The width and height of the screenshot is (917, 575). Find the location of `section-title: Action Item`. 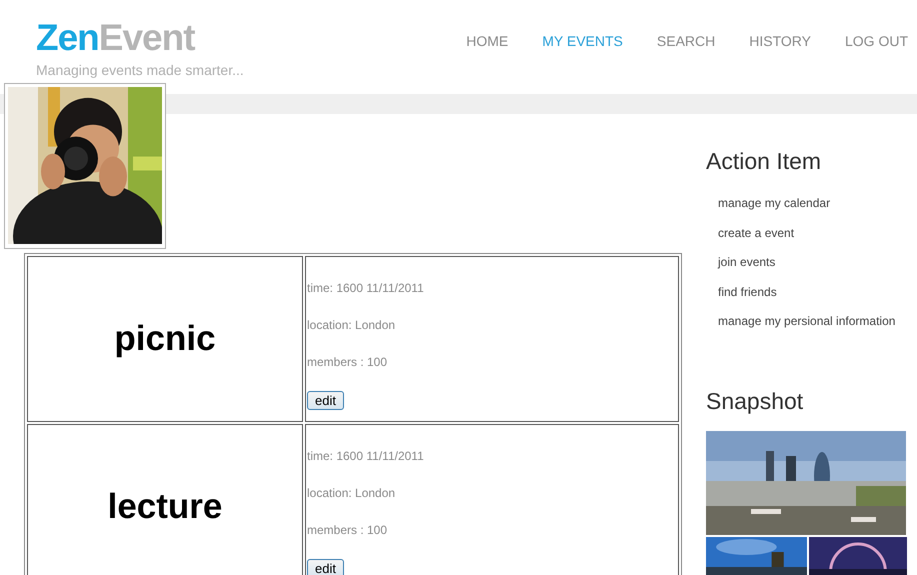

section-title: Action Item is located at coordinates (764, 161).